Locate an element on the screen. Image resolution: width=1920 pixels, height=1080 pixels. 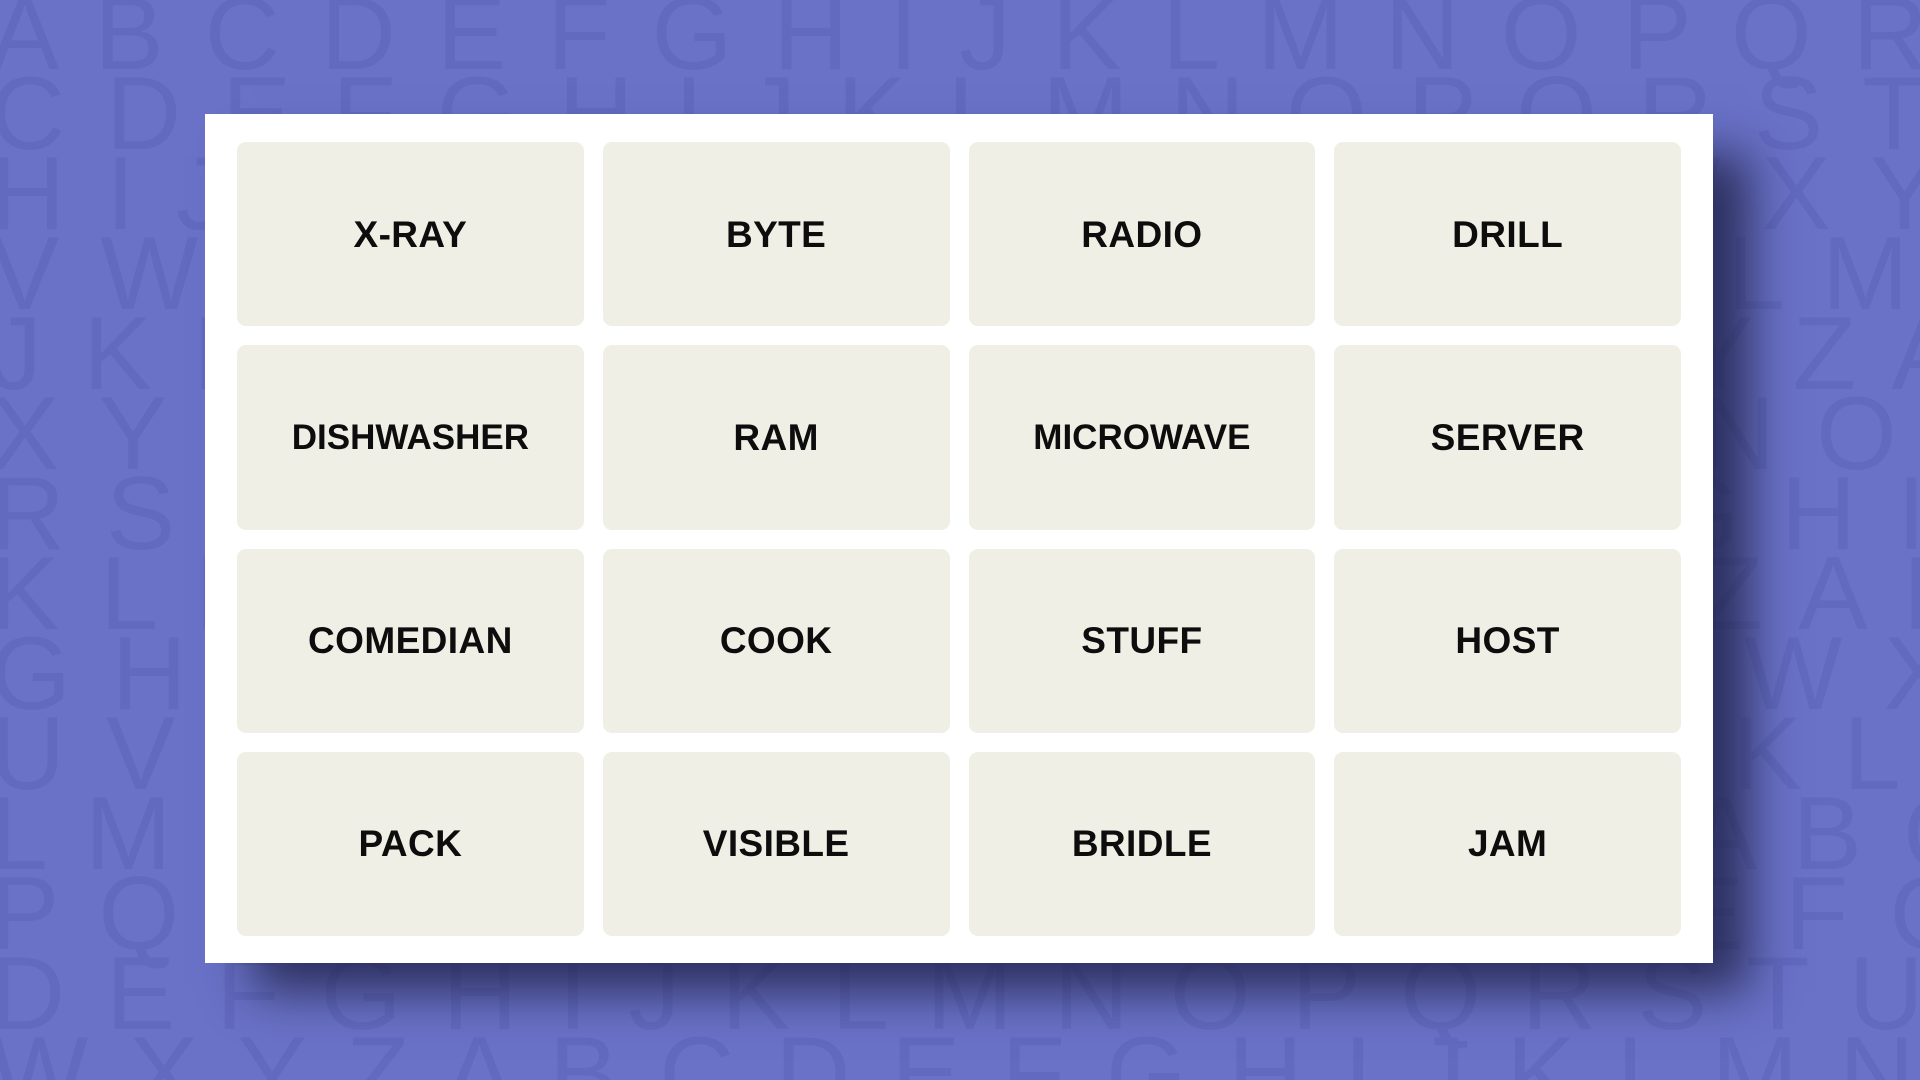
puzzle-tile: COMEDIAN is located at coordinates (410, 640).